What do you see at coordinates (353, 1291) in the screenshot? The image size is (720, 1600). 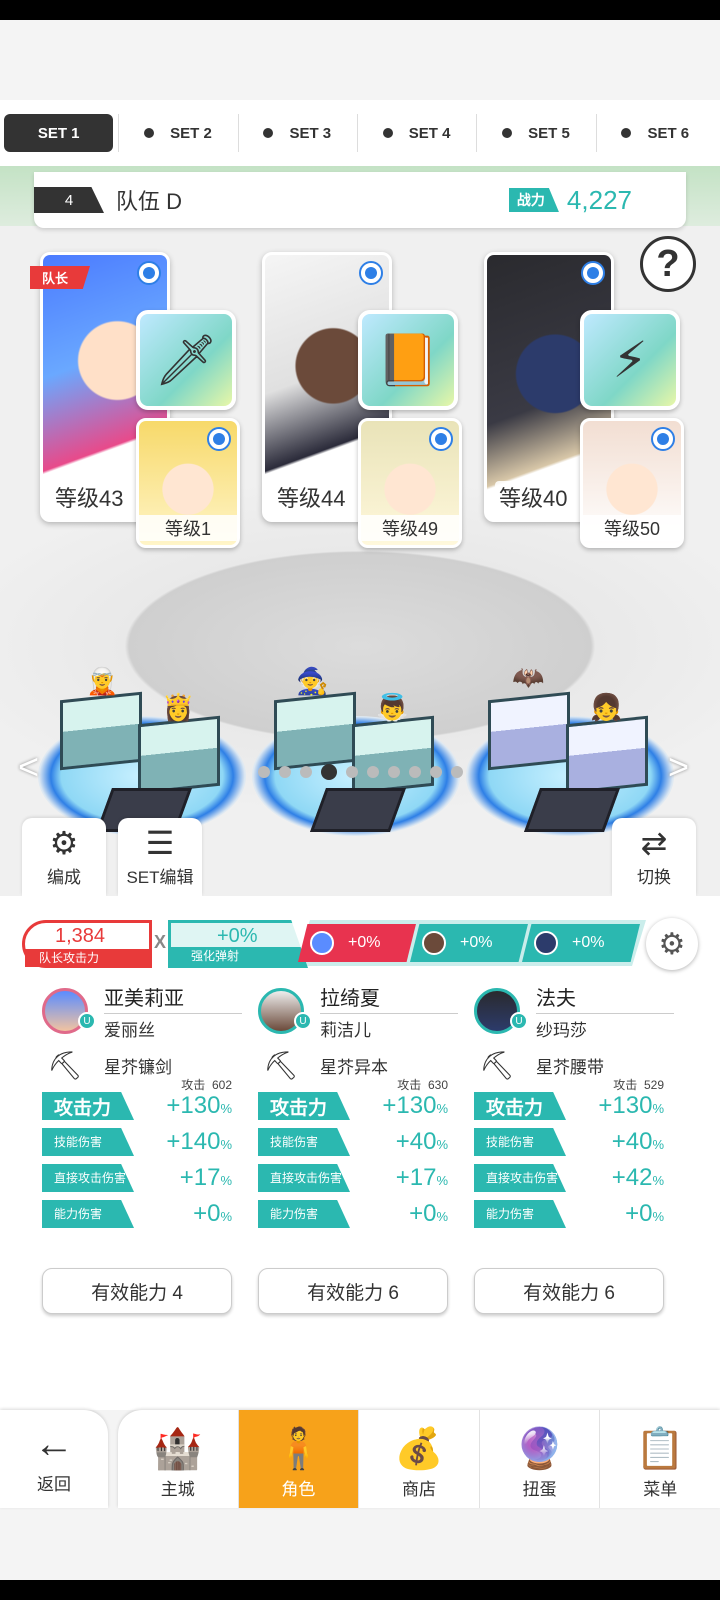 I see `effective-ability-button-2: 有效能力 6` at bounding box center [353, 1291].